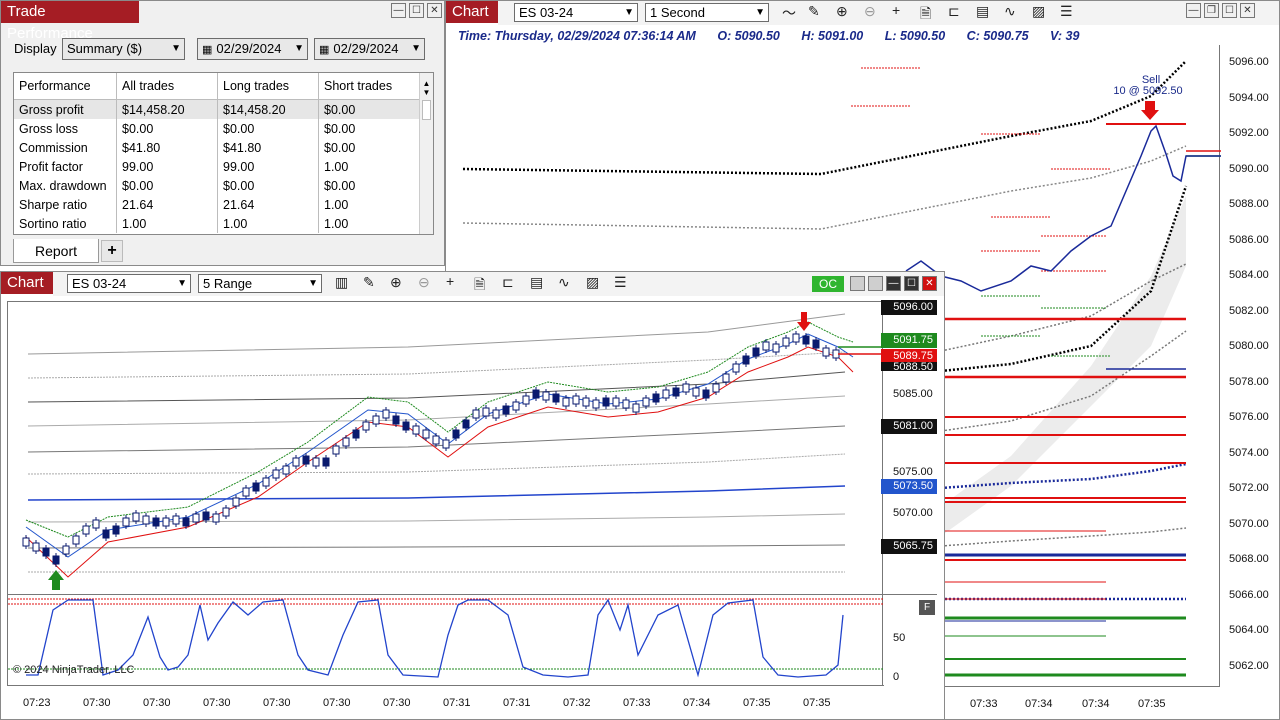 The width and height of the screenshot is (1280, 720). Describe the element at coordinates (56, 580) in the screenshot. I see `buy-arrow-icon` at that location.